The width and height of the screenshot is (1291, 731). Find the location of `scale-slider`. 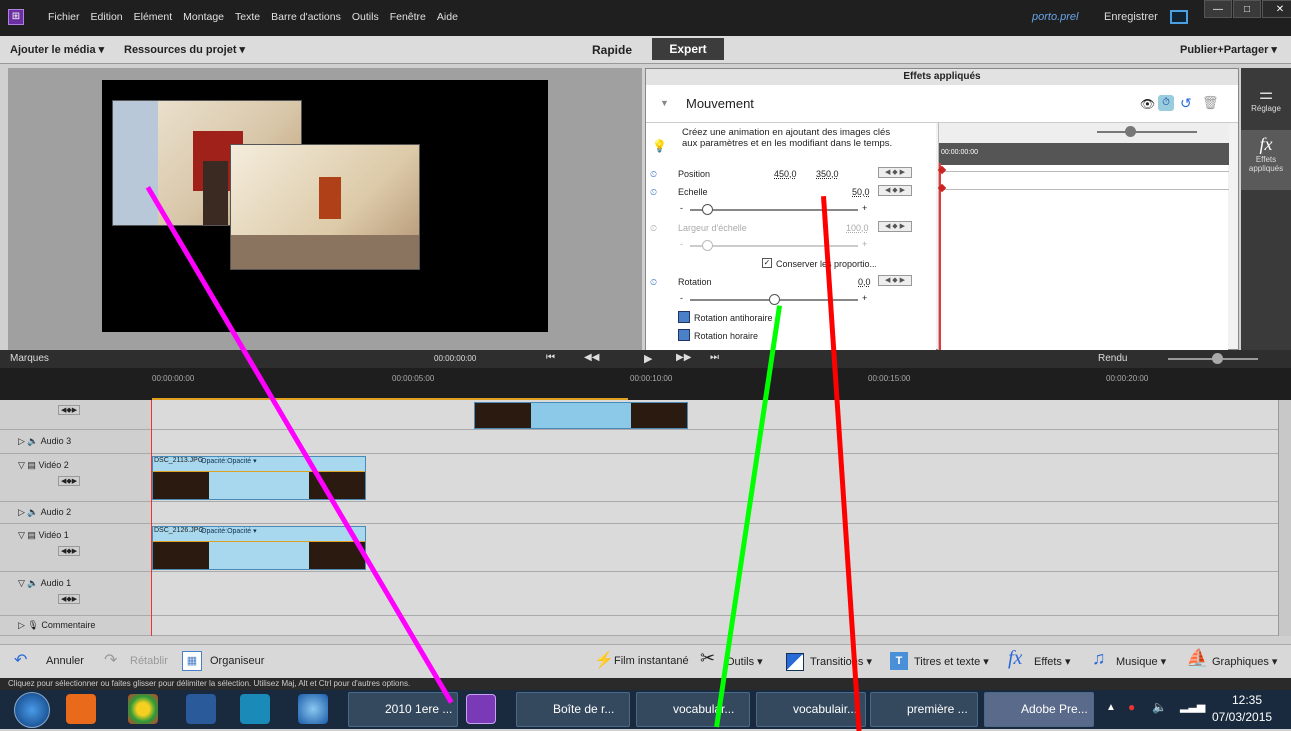

scale-slider is located at coordinates (774, 210).